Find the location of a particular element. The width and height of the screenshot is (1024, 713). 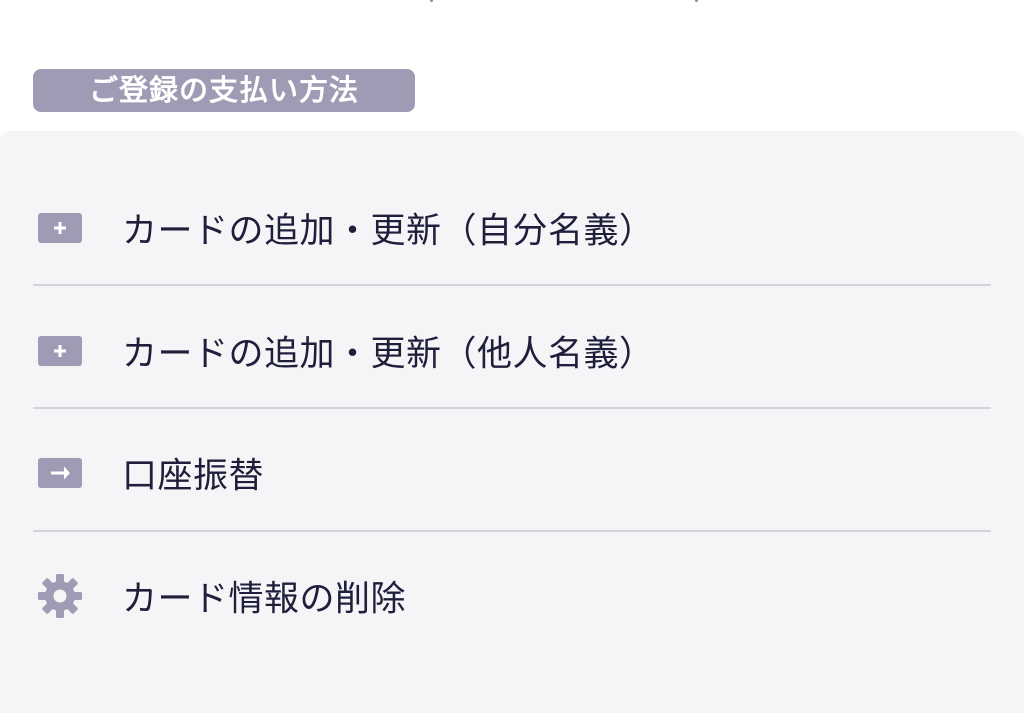

menu-item-label: 口座振替 is located at coordinates (193, 476).